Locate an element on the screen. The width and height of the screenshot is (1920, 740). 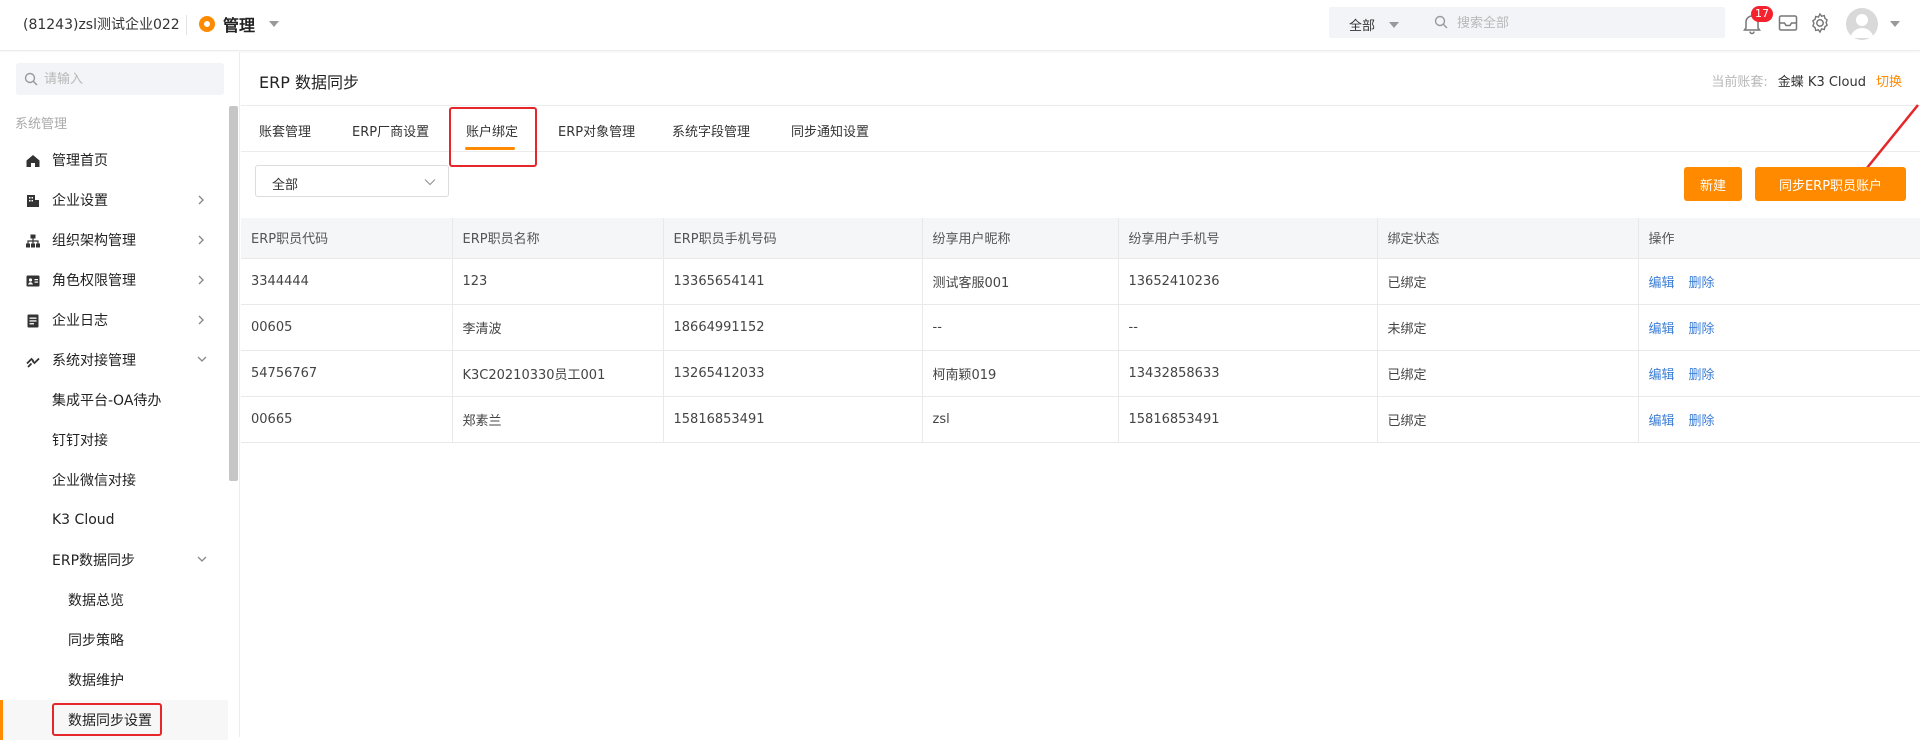
notification-badge: 17 is located at coordinates (1762, 14).